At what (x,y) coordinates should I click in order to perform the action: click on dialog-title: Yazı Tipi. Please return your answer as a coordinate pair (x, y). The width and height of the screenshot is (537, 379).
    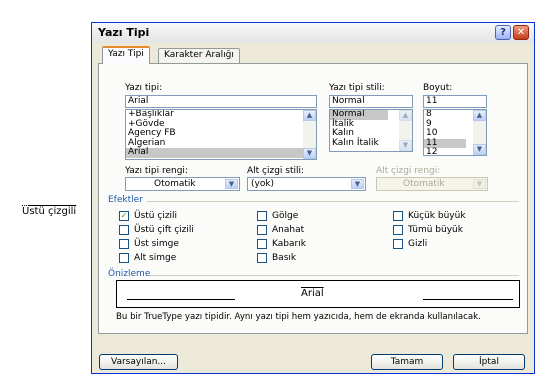
    Looking at the image, I should click on (124, 32).